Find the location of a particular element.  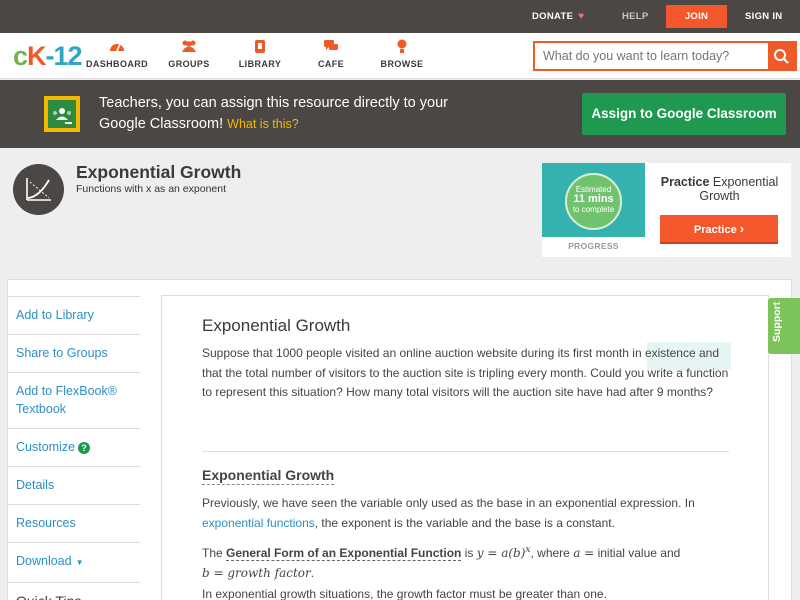

article-title: Exponential Growth is located at coordinates (276, 325).